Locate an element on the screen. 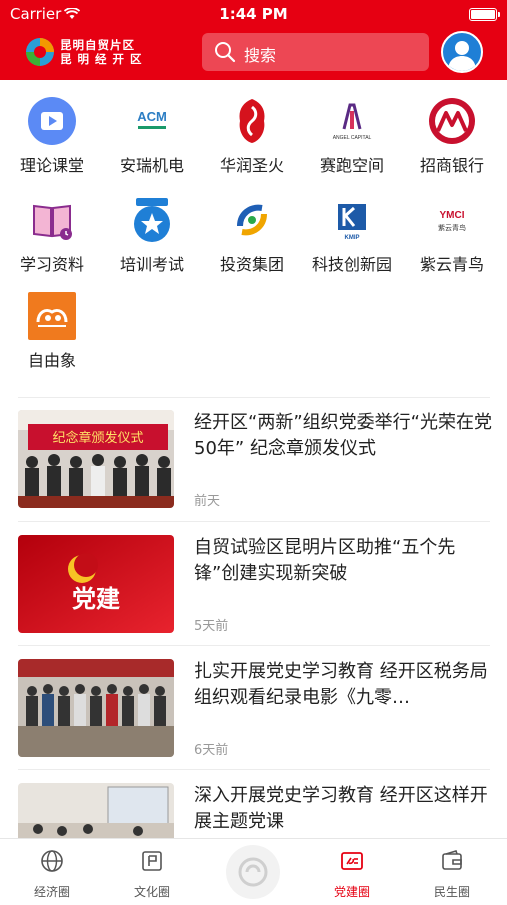 Image resolution: width=507 pixels, height=905 pixels. app-logo-icon is located at coordinates (40, 52).